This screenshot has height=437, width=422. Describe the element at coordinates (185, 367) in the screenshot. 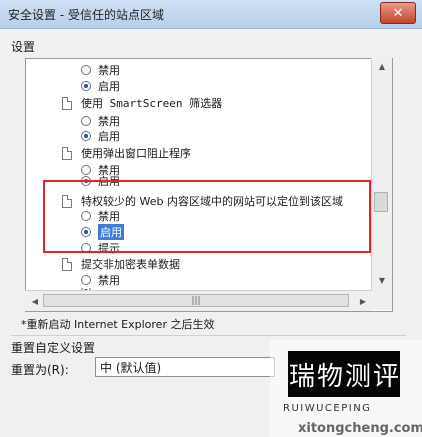

I see `reset-level-select: 中 (默认值)` at that location.